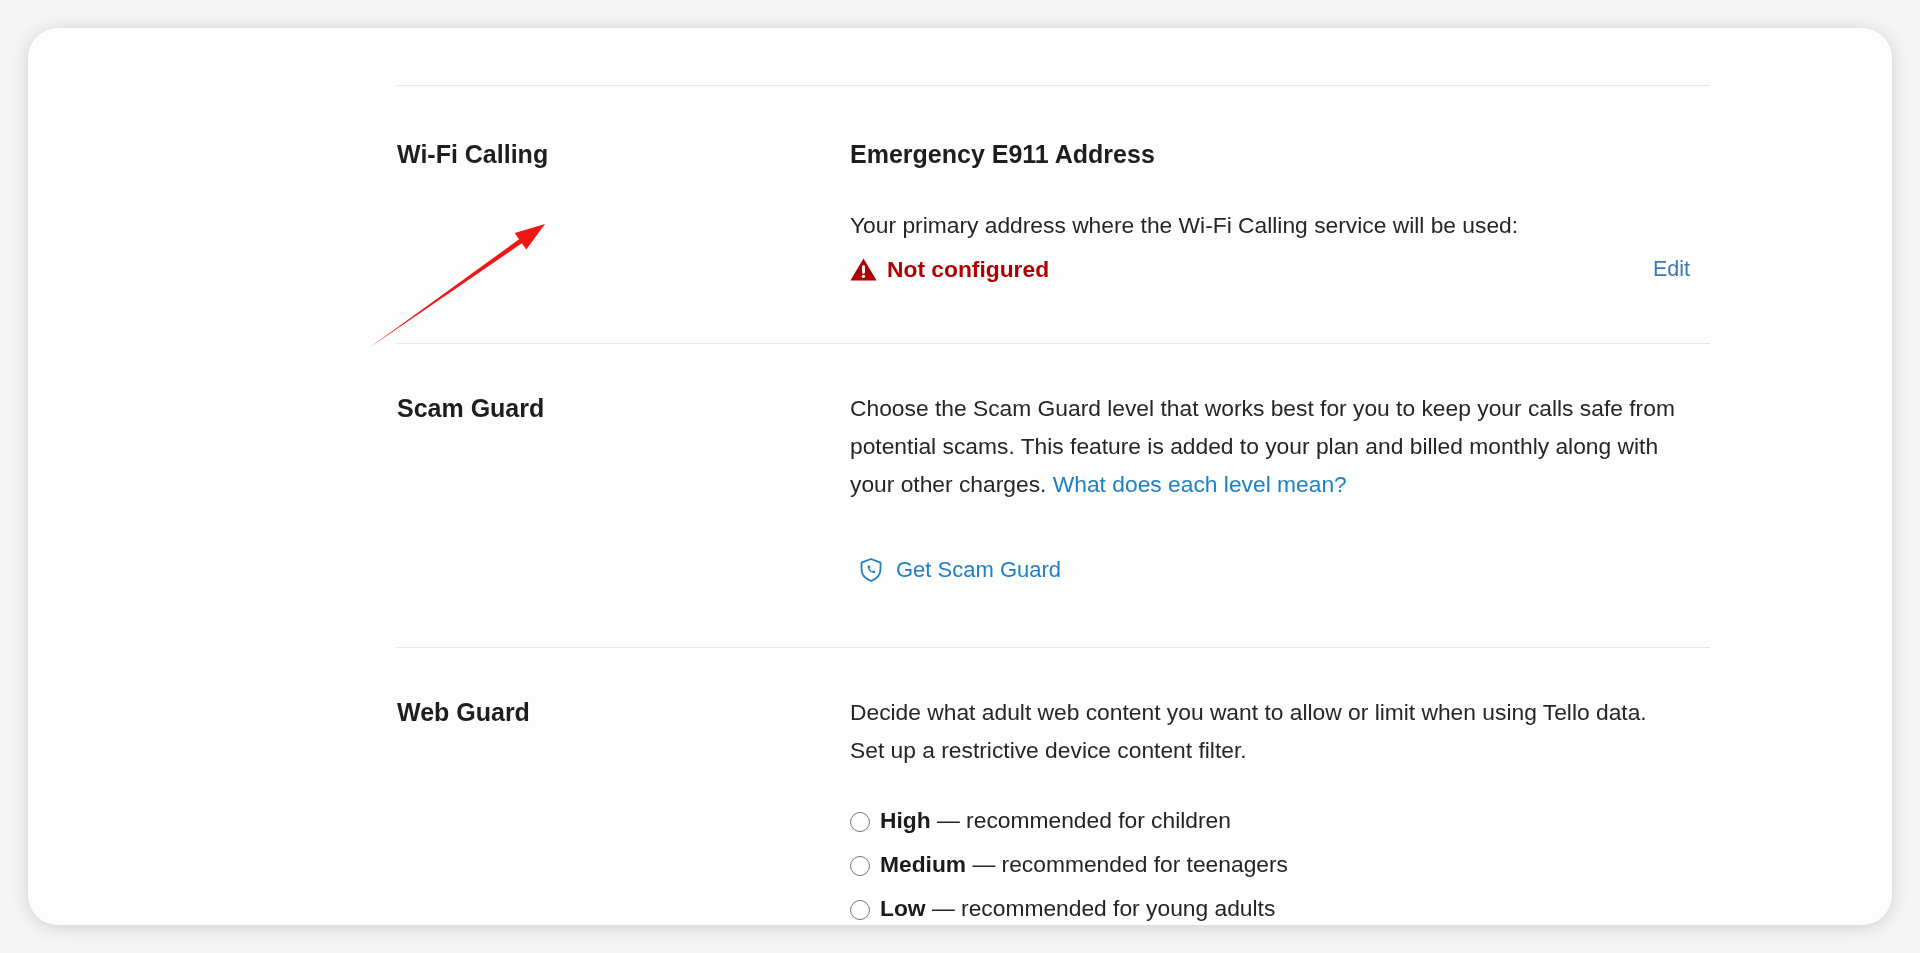  What do you see at coordinates (871, 570) in the screenshot?
I see `shield-icon` at bounding box center [871, 570].